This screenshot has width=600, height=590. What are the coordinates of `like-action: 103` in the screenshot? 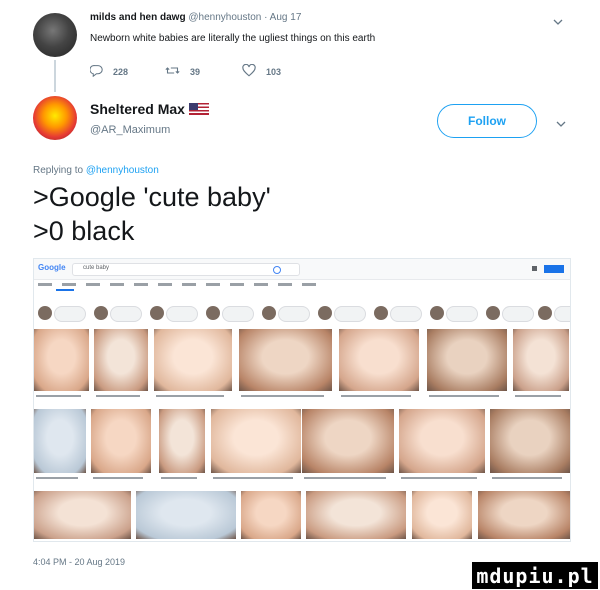 It's located at (262, 71).